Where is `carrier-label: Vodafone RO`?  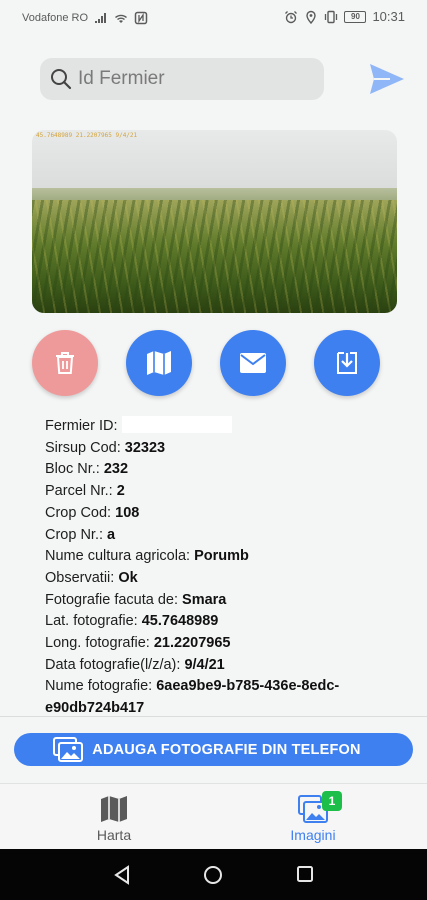
carrier-label: Vodafone RO is located at coordinates (55, 18).